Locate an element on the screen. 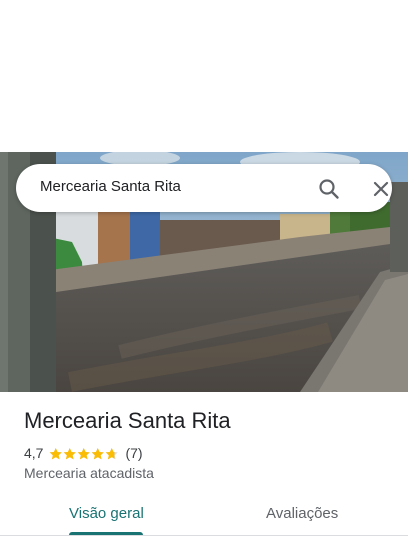 The width and height of the screenshot is (408, 544). tab-reviews: Avaliações is located at coordinates (302, 513).